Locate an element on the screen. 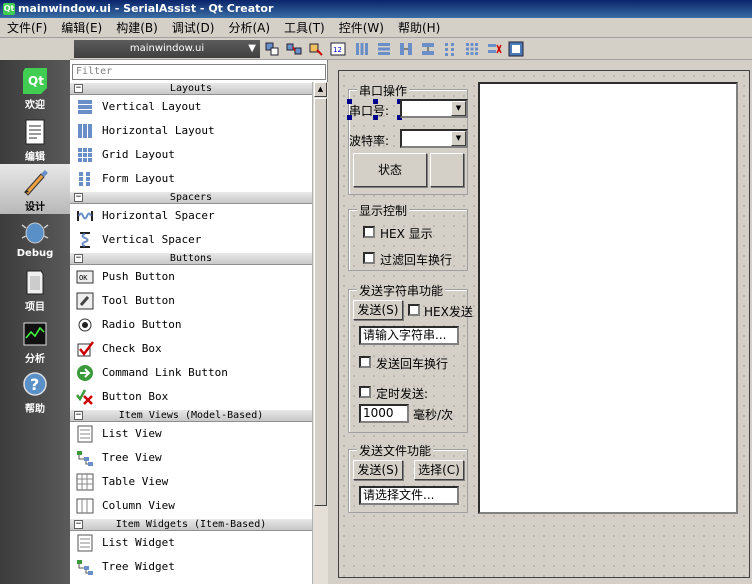  category-spacers: − Spacers is located at coordinates (191, 197).